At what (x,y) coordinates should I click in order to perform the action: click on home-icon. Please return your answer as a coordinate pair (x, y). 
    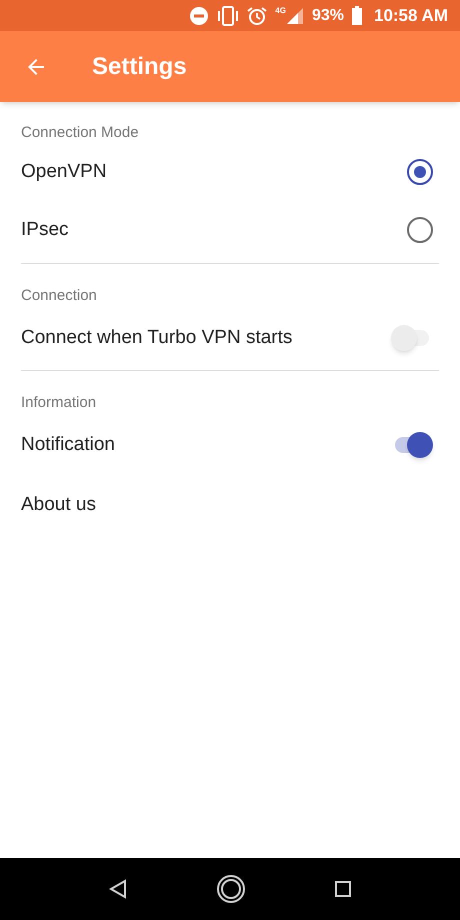
    Looking at the image, I should click on (231, 889).